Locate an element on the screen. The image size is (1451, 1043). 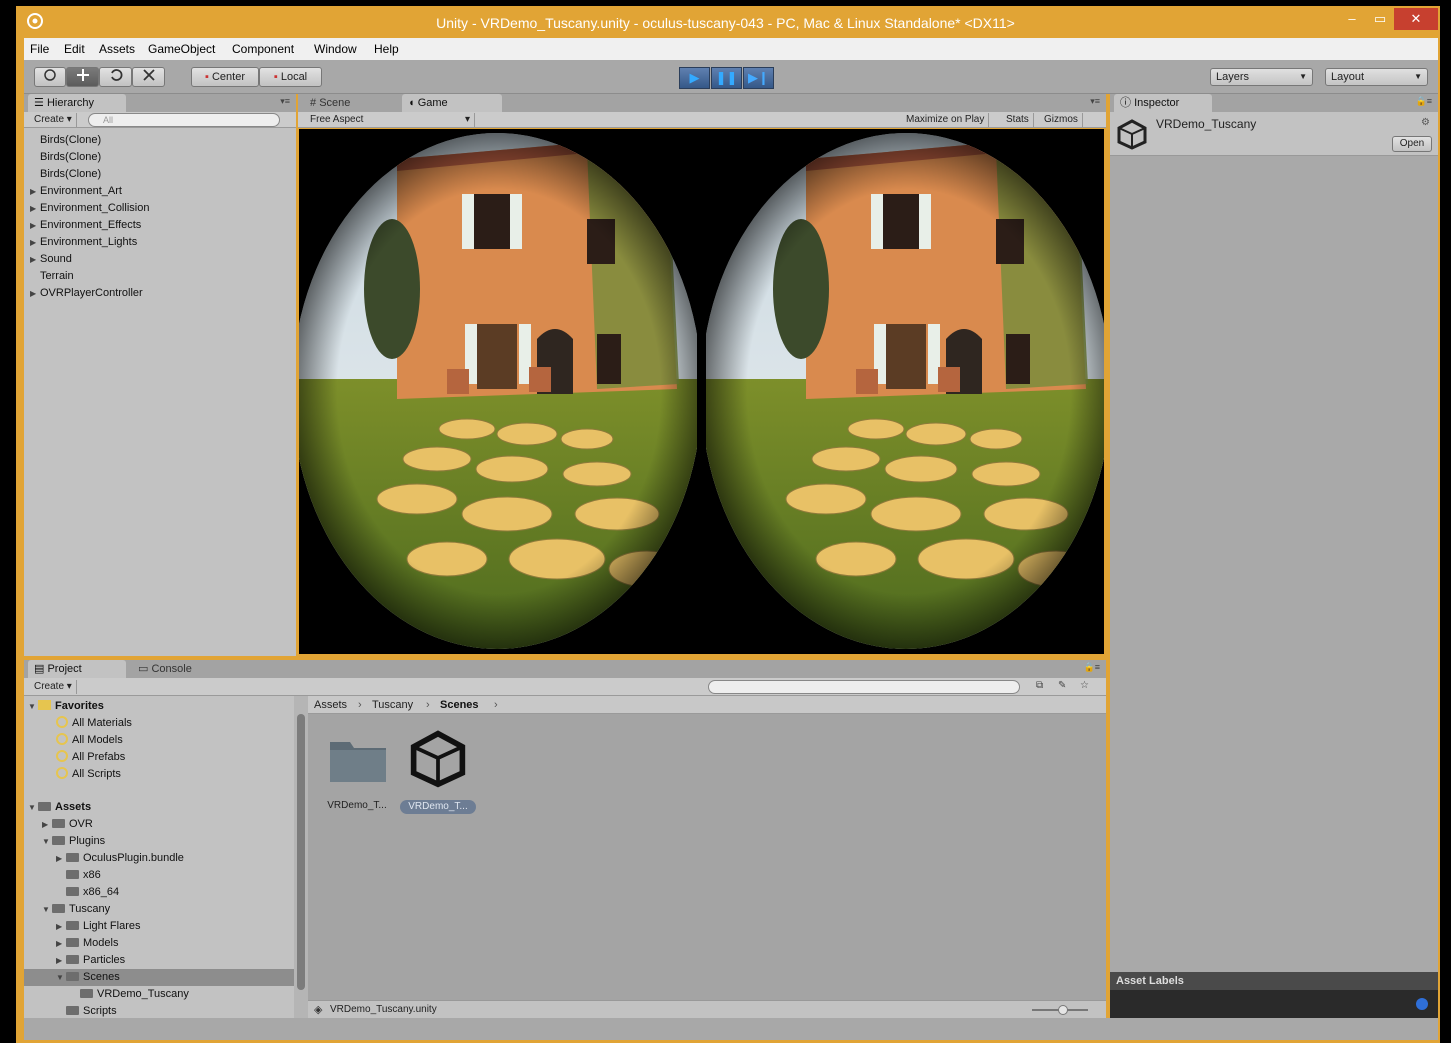
project-search-input is located at coordinates (864, 687).